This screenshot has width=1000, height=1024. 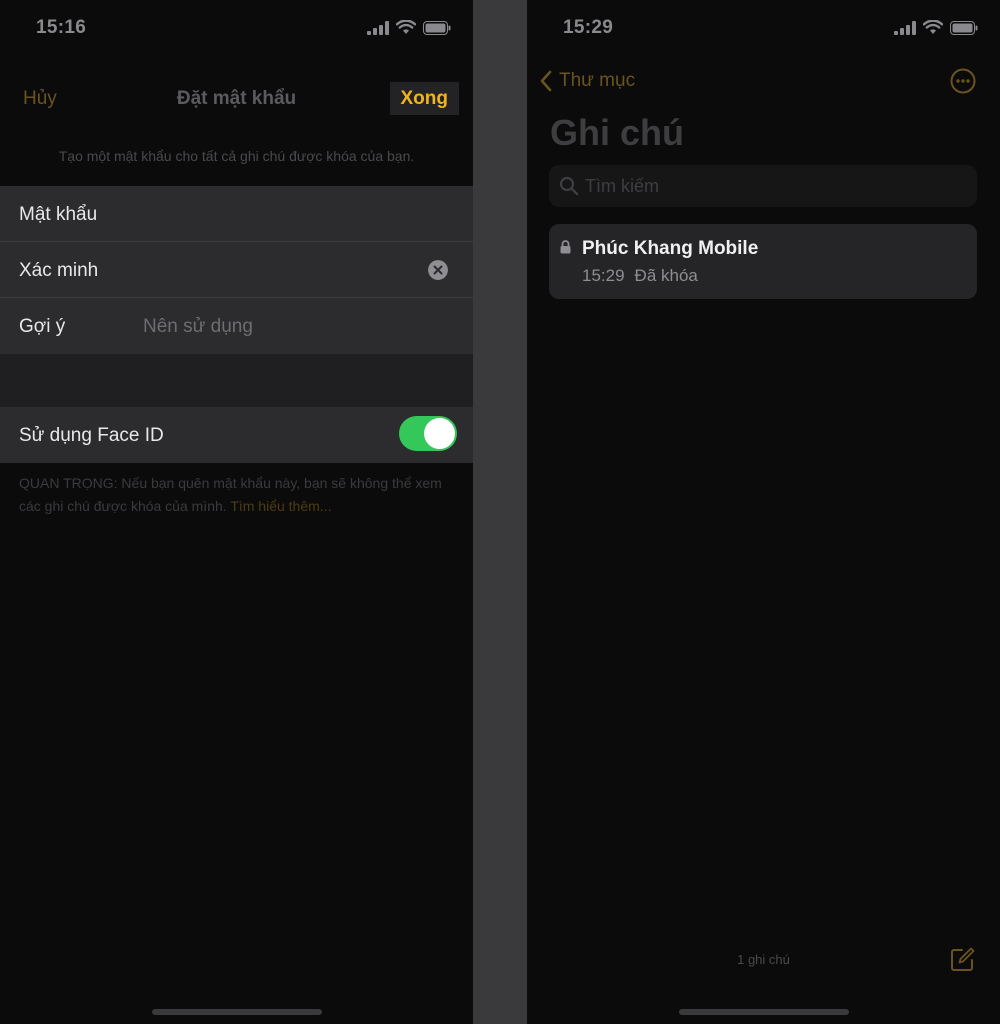 What do you see at coordinates (546, 81) in the screenshot?
I see `chevron-left-icon` at bounding box center [546, 81].